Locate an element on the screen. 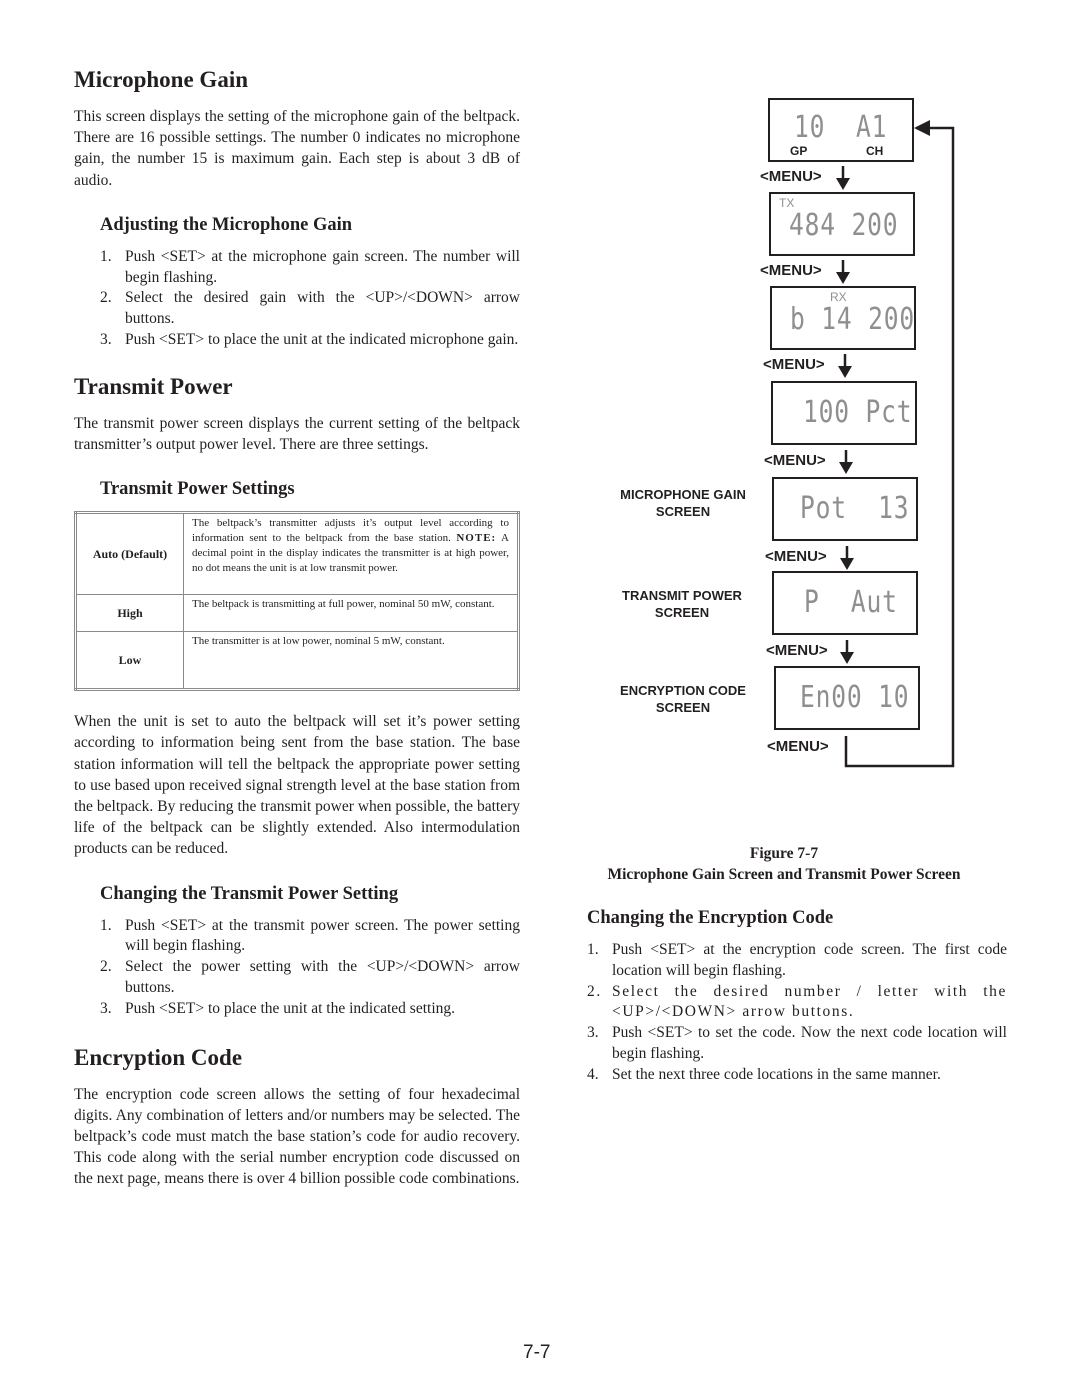  lcd-screen-tx: TX 484 200 is located at coordinates (842, 224).